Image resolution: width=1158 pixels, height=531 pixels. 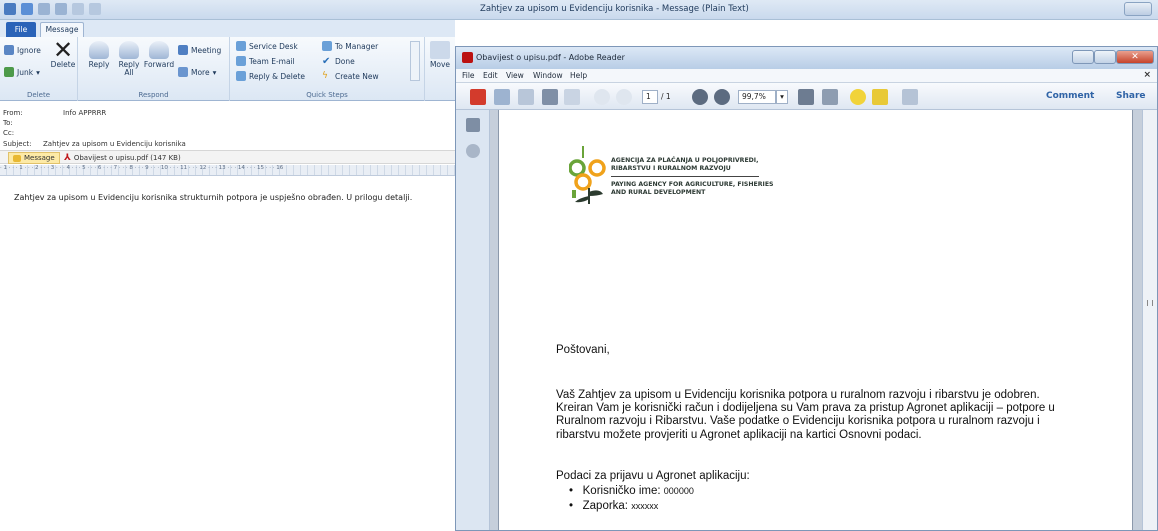 I want to click on more-icon, so click(x=183, y=72).